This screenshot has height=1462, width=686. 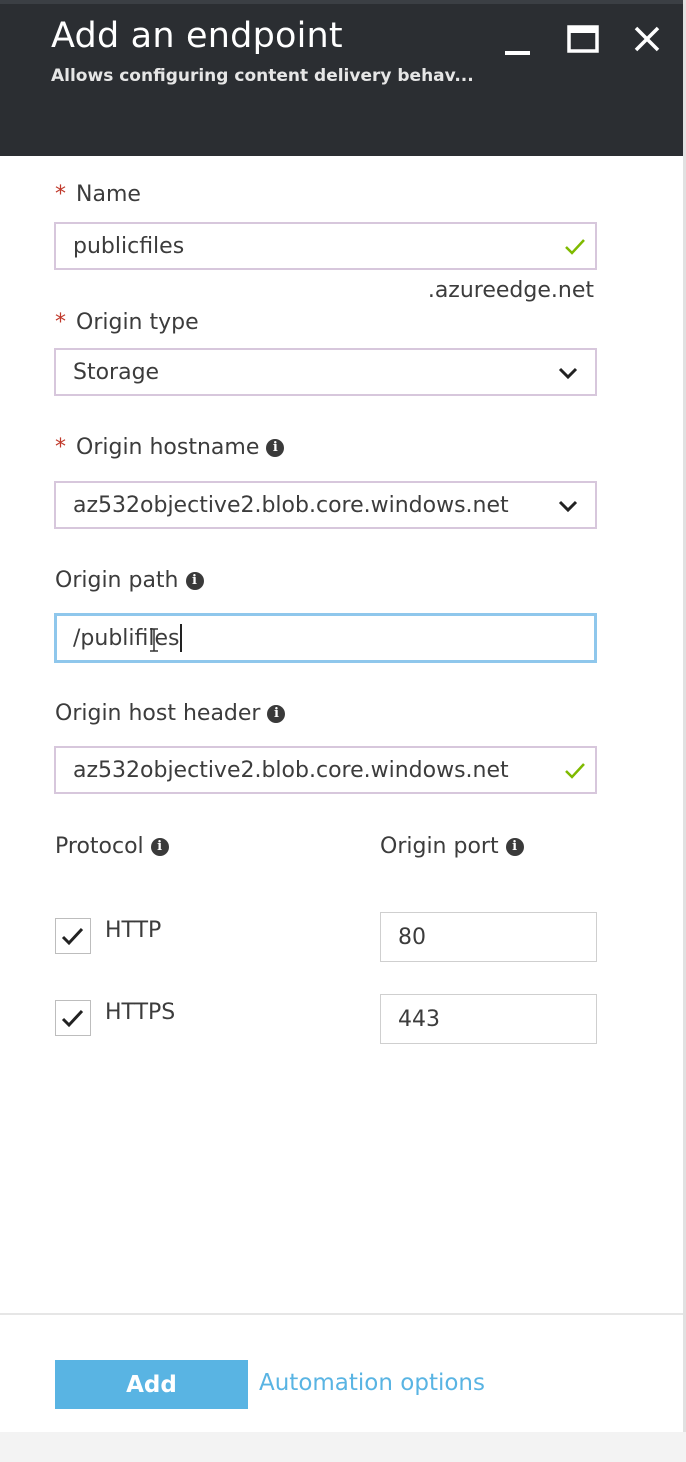 What do you see at coordinates (439, 846) in the screenshot?
I see `origin-port-label-text: Origin port` at bounding box center [439, 846].